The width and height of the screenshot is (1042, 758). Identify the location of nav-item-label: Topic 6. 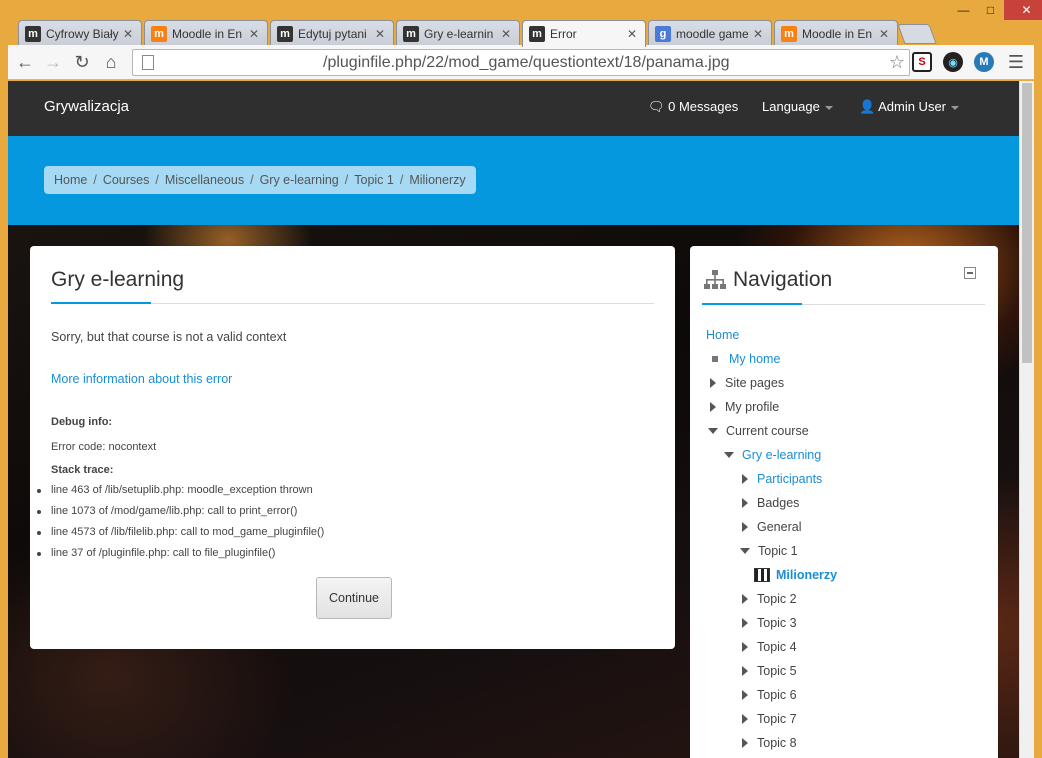
(777, 695).